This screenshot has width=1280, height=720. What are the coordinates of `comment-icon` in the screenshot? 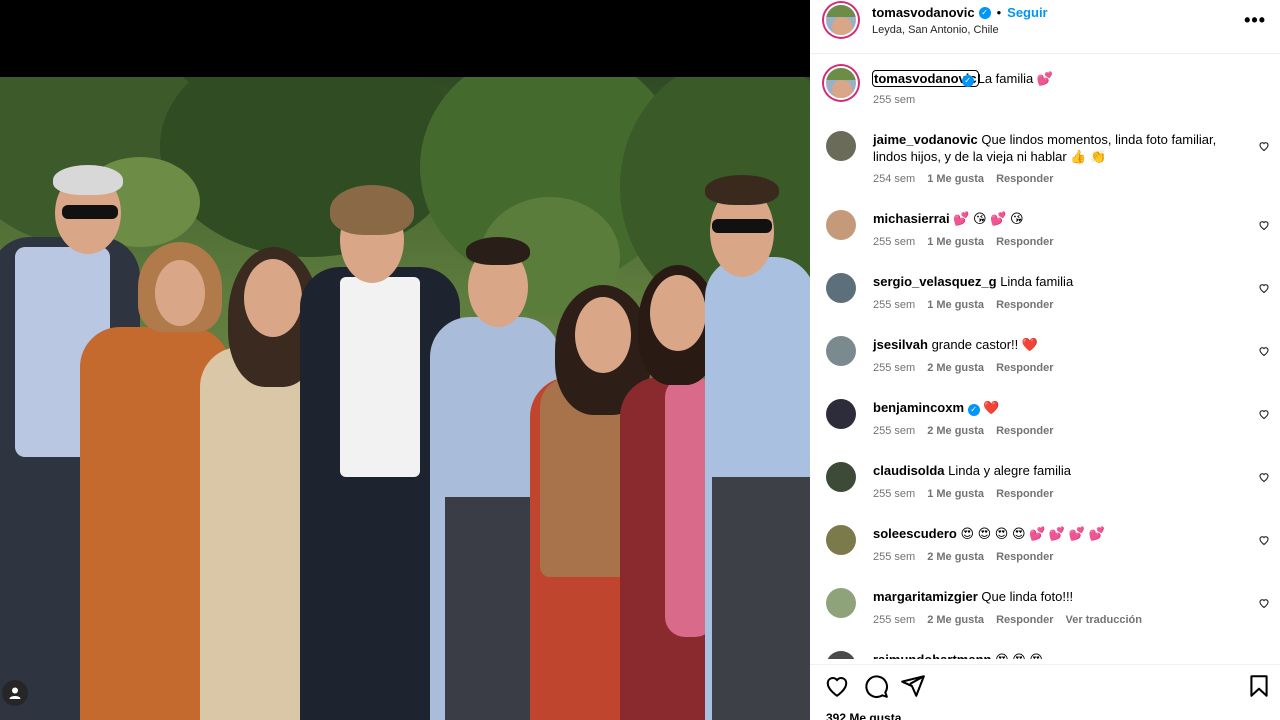 It's located at (876, 686).